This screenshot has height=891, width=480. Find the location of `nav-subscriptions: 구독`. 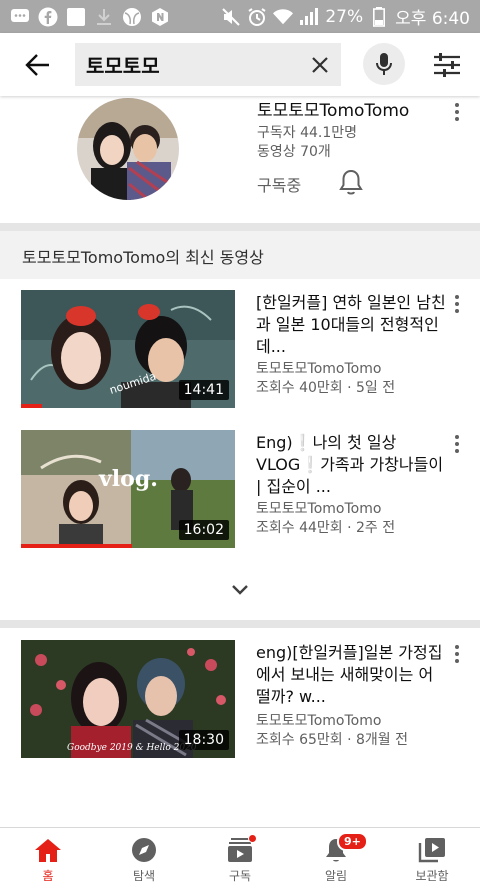

nav-subscriptions: 구독 is located at coordinates (240, 859).